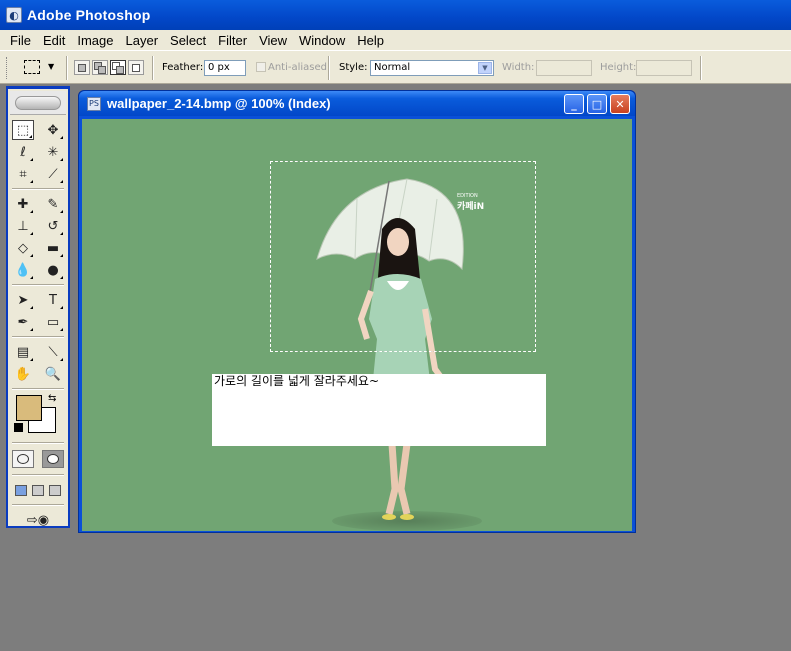 The image size is (791, 651). Describe the element at coordinates (54, 40) in the screenshot. I see `menu-edit: Edit` at that location.